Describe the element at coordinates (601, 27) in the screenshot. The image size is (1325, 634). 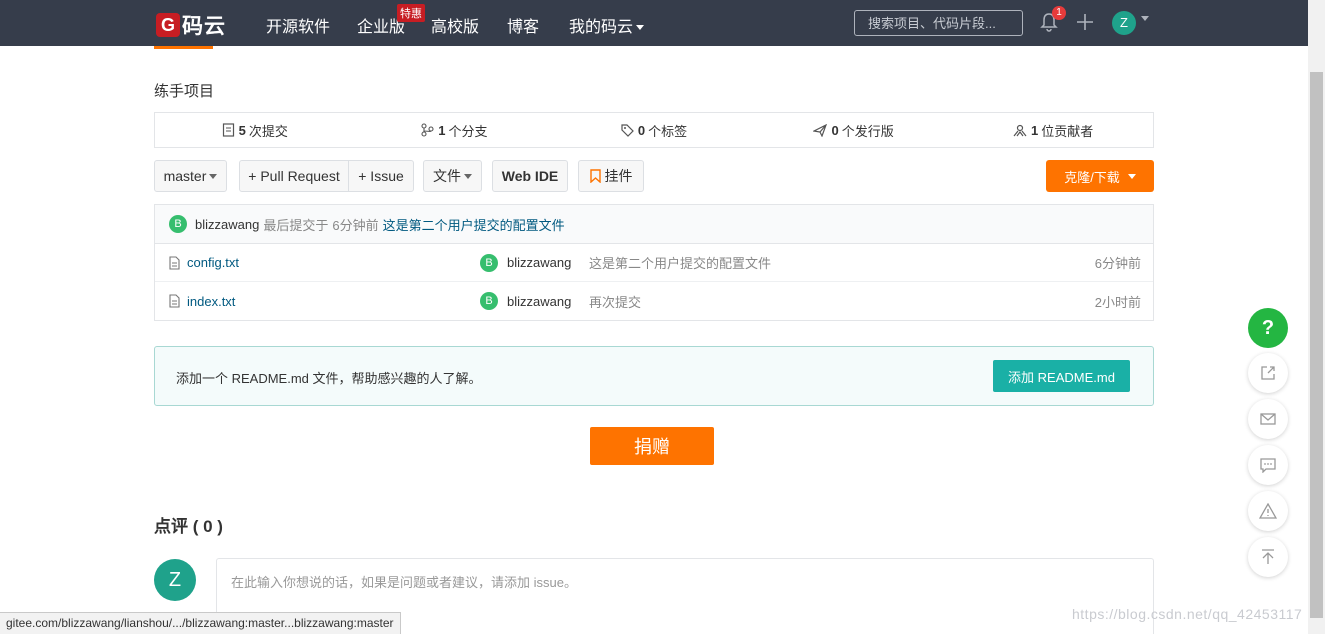
I see `nav-link-my-gitee-label: 我的码云` at that location.